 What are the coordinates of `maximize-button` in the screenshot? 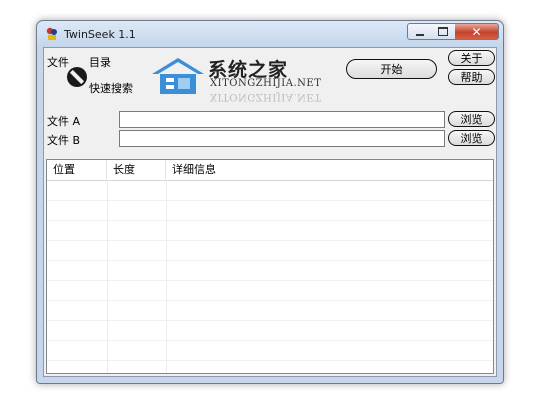 It's located at (443, 31).